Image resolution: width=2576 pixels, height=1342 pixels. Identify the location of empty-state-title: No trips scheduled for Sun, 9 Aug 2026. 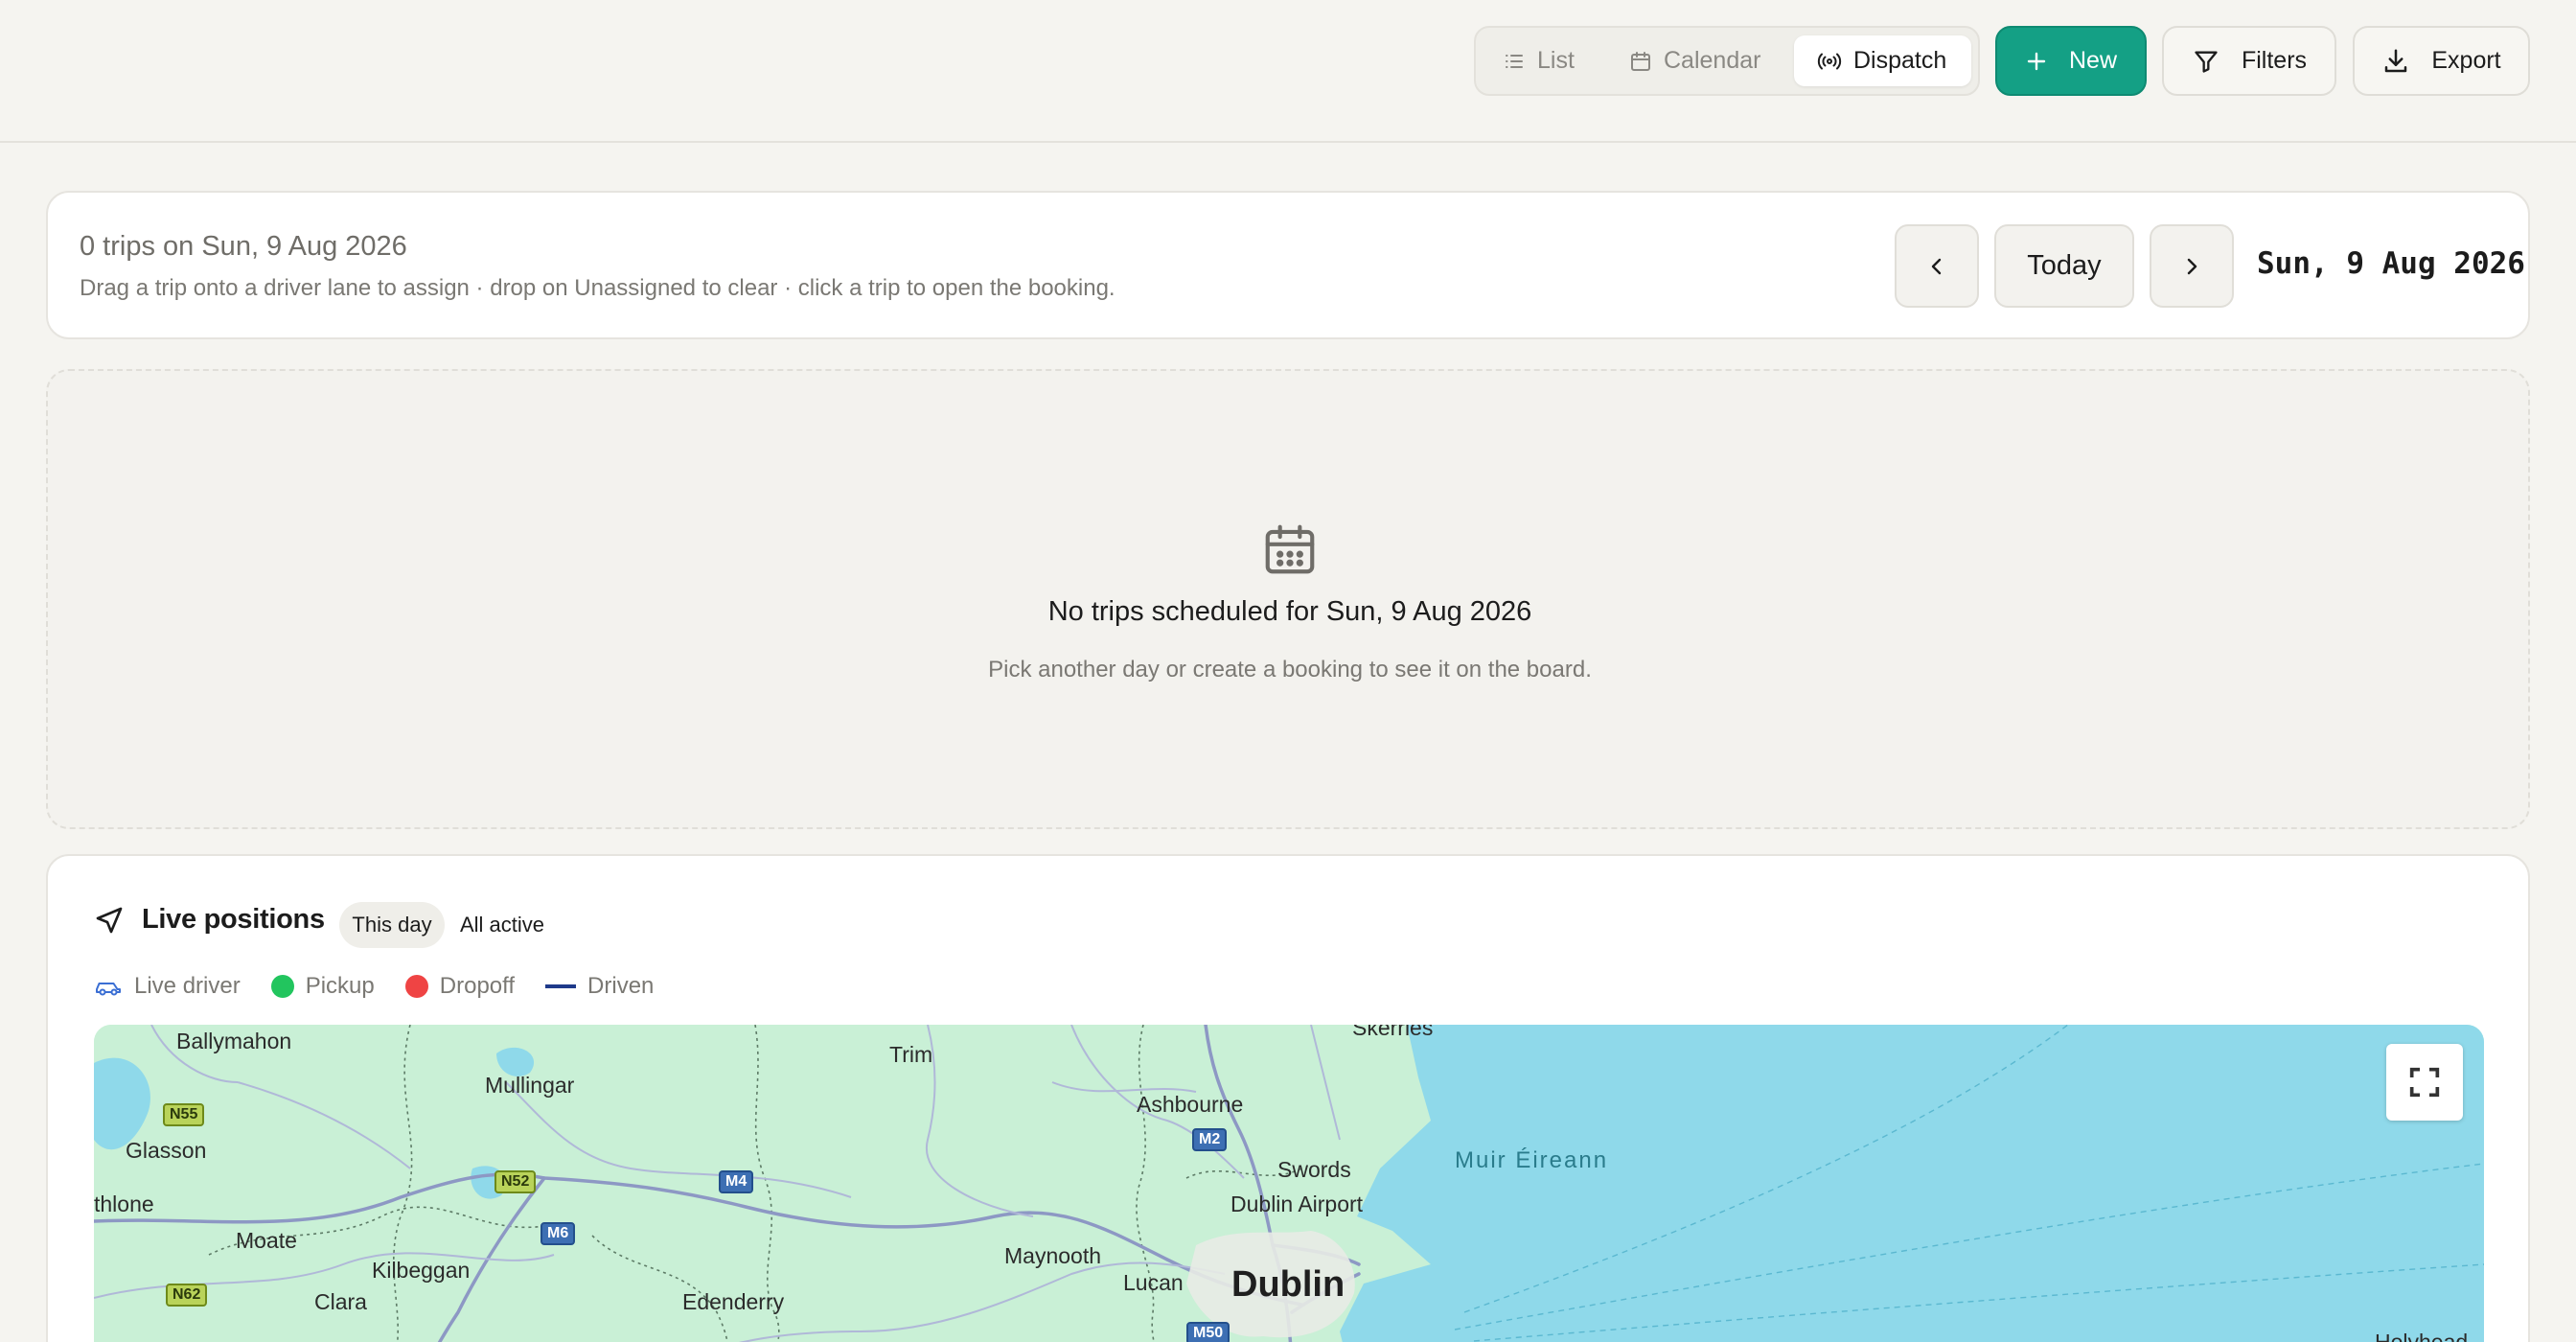
(1289, 611).